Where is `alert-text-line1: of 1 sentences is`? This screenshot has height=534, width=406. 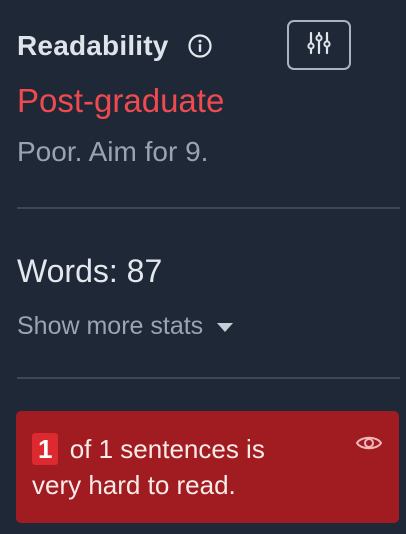 alert-text-line1: of 1 sentences is is located at coordinates (167, 449).